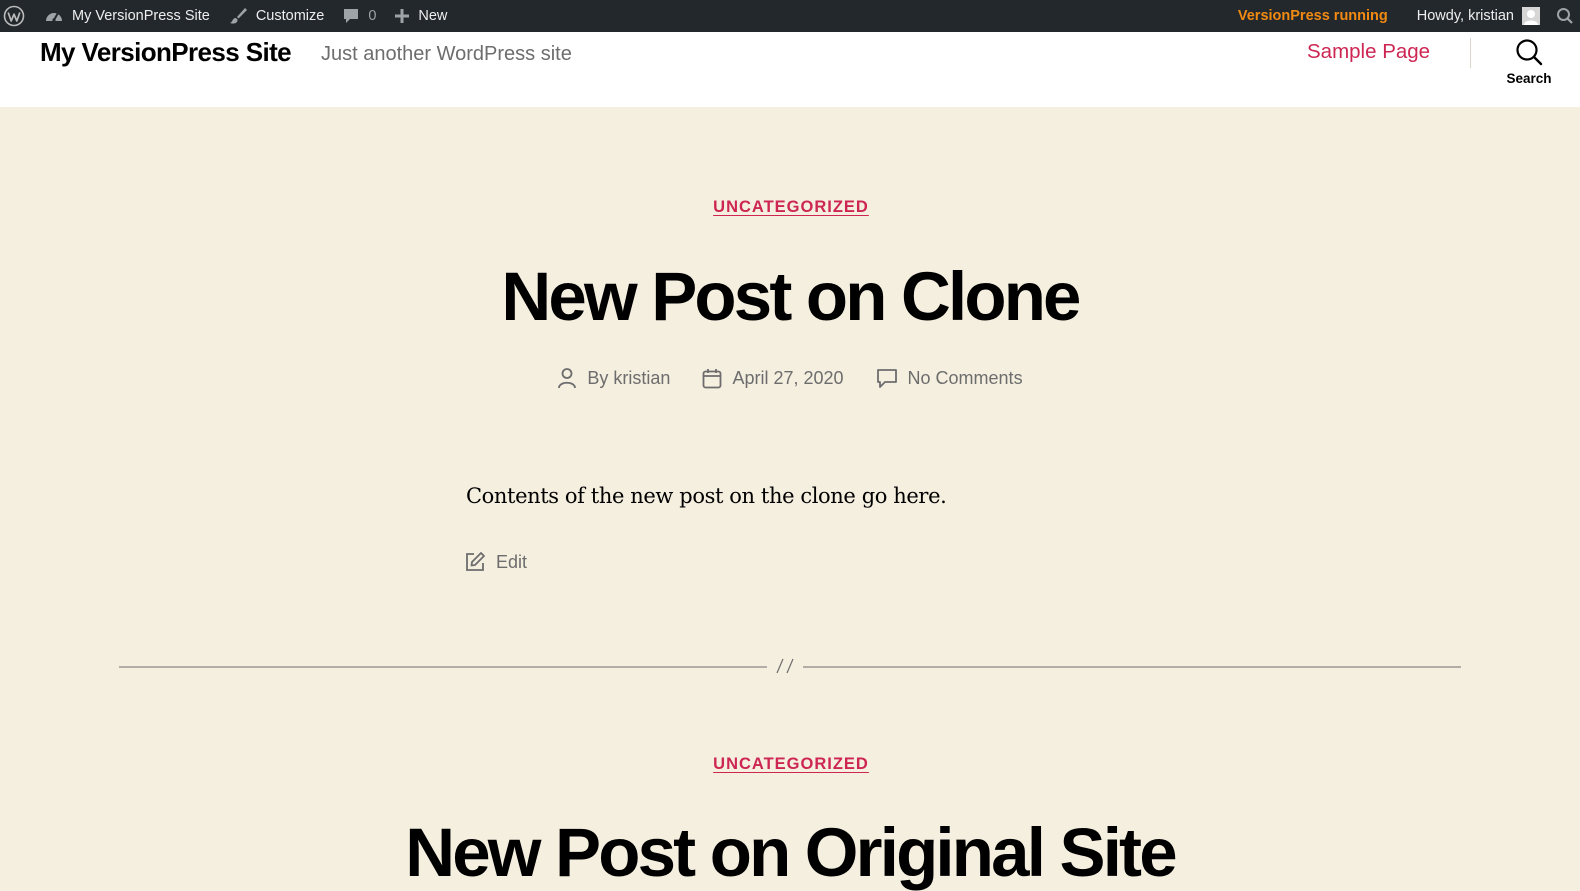 This screenshot has width=1580, height=891. I want to click on admin-bar-account: Howdy, kristian, so click(1478, 16).